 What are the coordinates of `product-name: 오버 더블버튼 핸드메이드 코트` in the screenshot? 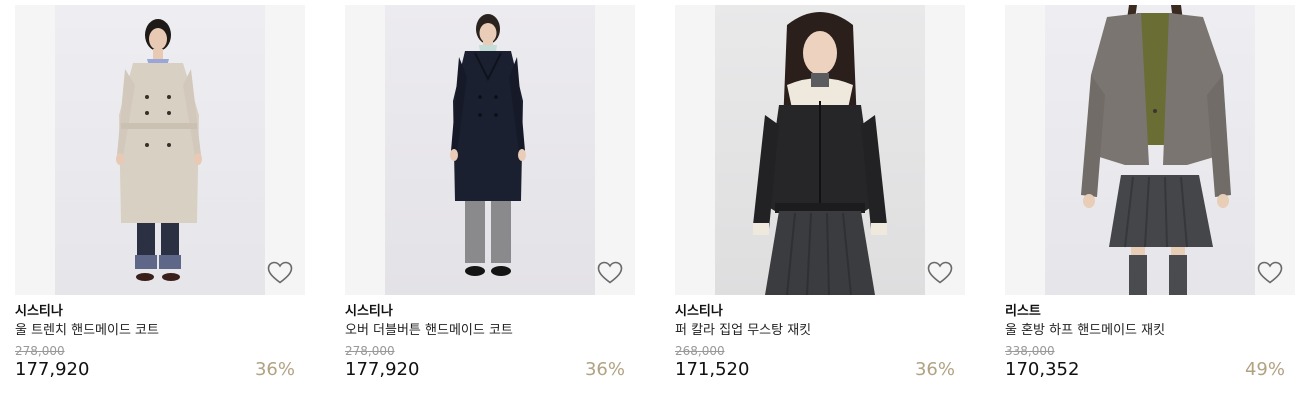 It's located at (490, 331).